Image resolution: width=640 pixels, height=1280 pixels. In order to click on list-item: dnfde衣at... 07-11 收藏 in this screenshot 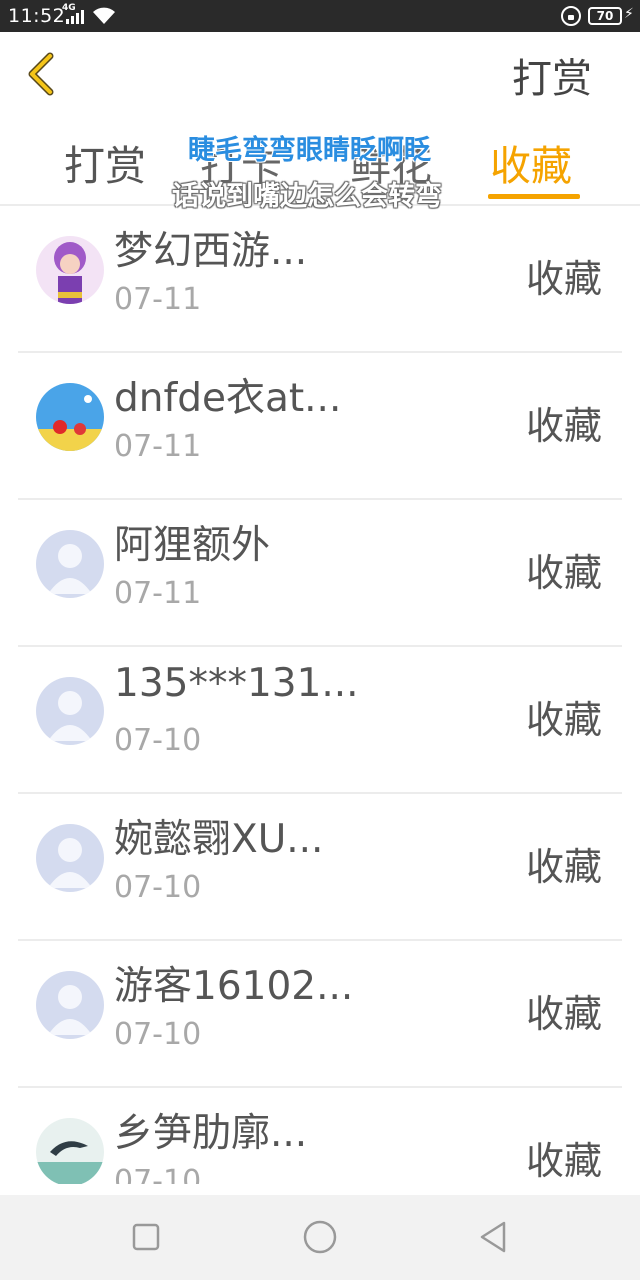, I will do `click(320, 426)`.